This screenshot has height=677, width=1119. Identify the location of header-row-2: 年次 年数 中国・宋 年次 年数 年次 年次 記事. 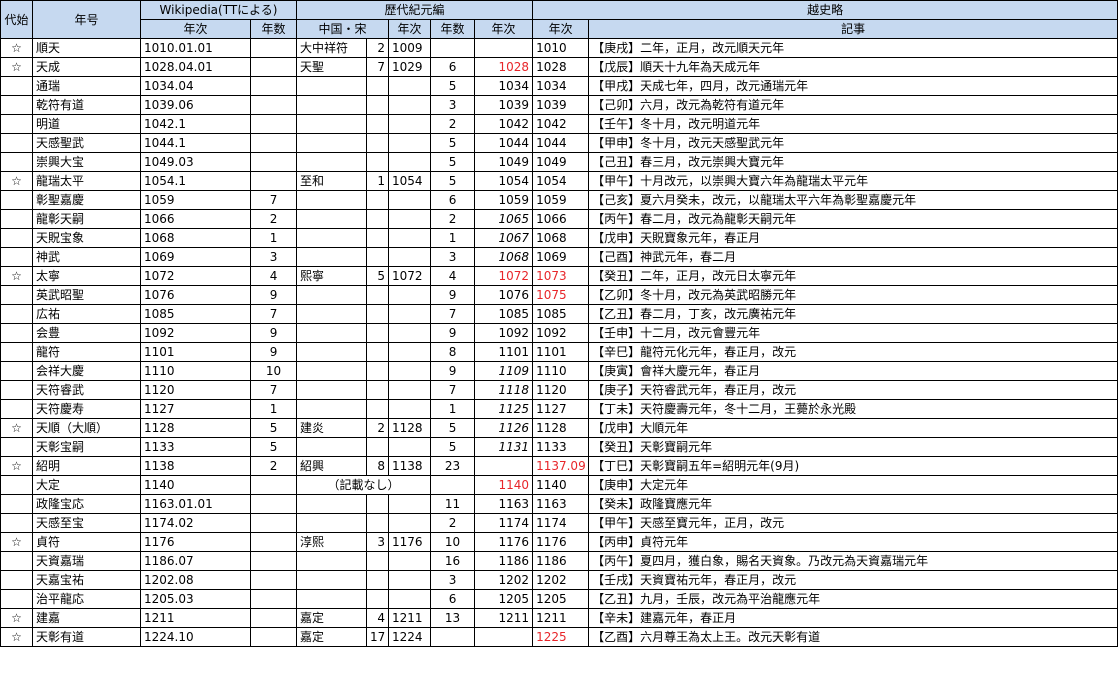
(560, 29).